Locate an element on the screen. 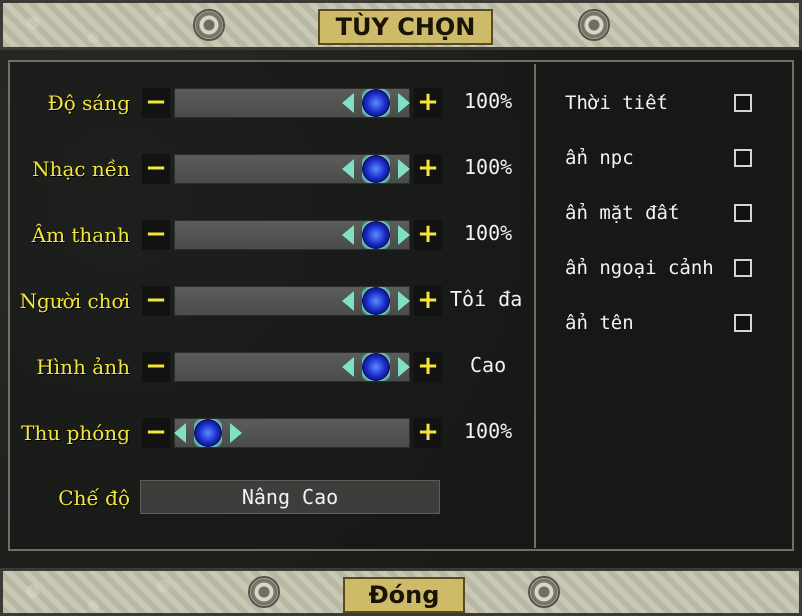 Image resolution: width=802 pixels, height=616 pixels. slider-value: Tối đa is located at coordinates (486, 299).